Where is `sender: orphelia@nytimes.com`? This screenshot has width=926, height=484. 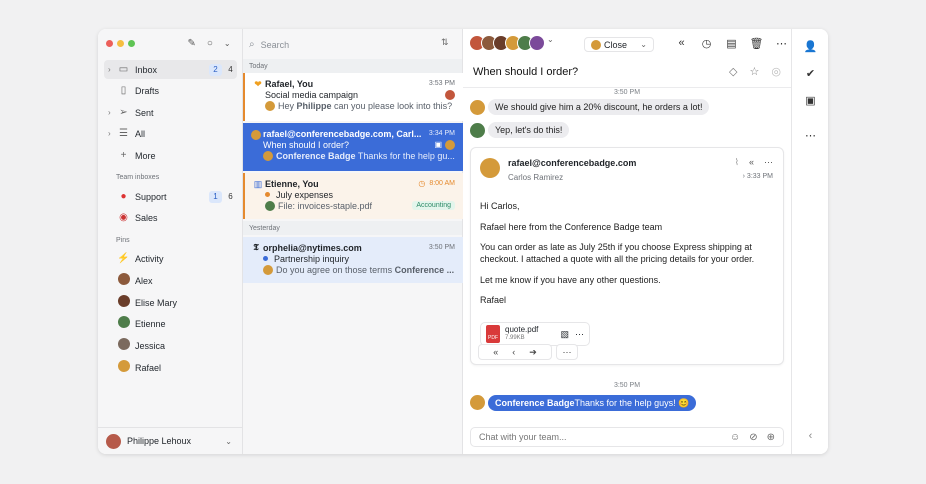
sender: orphelia@nytimes.com is located at coordinates (312, 247).